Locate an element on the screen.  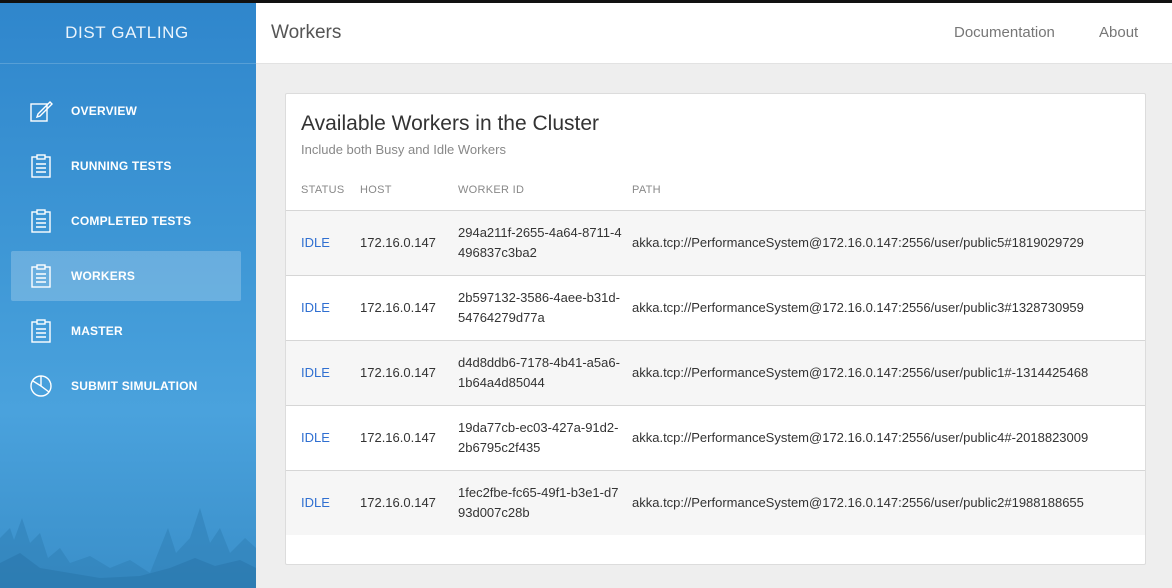
edit-icon is located at coordinates (41, 111).